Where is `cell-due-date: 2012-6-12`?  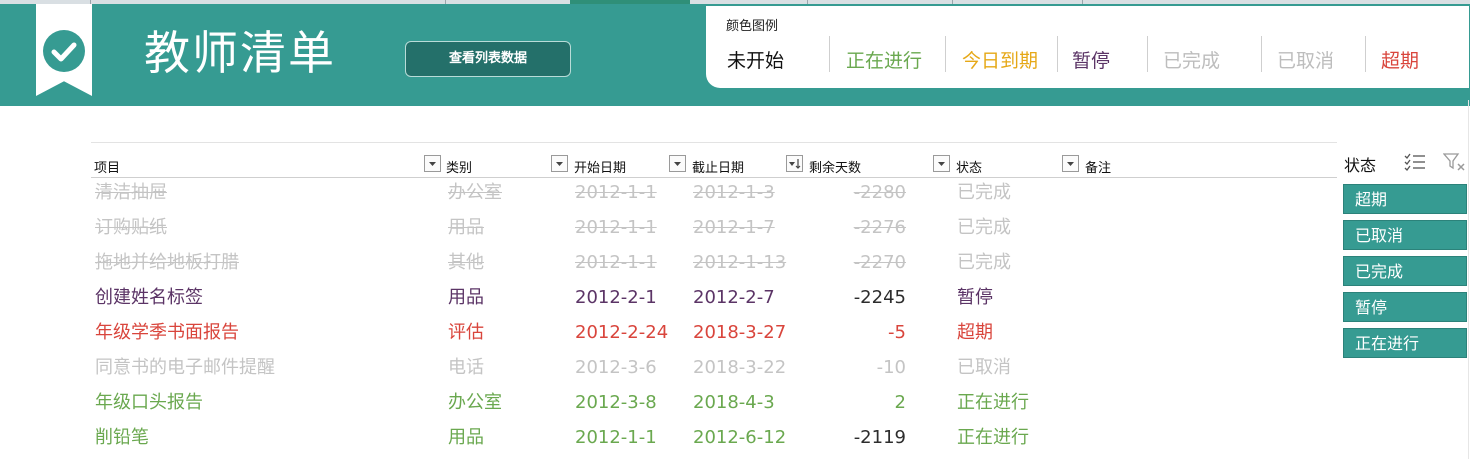
cell-due-date: 2012-6-12 is located at coordinates (739, 438).